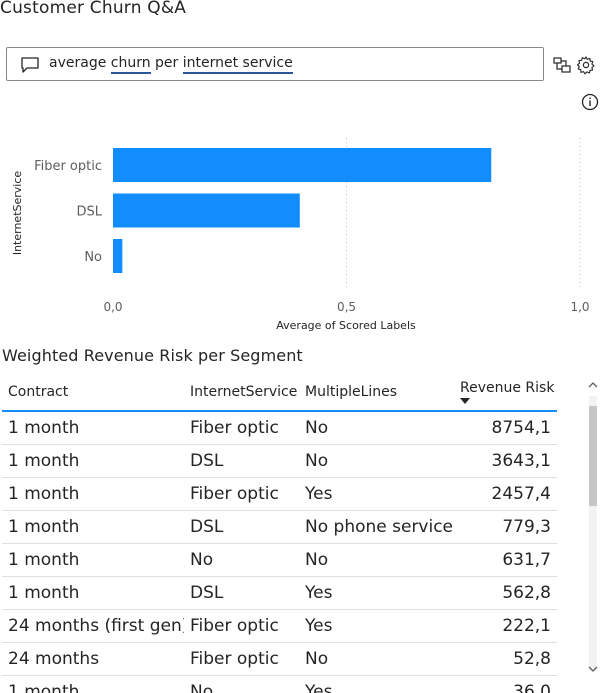 This screenshot has height=693, width=600. Describe the element at coordinates (505, 560) in the screenshot. I see `cell-revenue-risk: 631,7` at that location.